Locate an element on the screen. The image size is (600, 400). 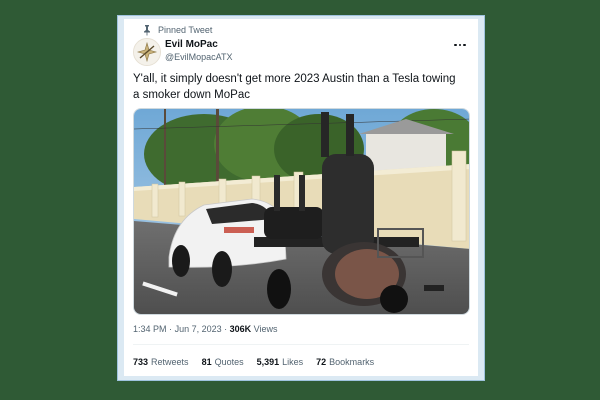
likes-stat: 5,391 Likes is located at coordinates (280, 362).